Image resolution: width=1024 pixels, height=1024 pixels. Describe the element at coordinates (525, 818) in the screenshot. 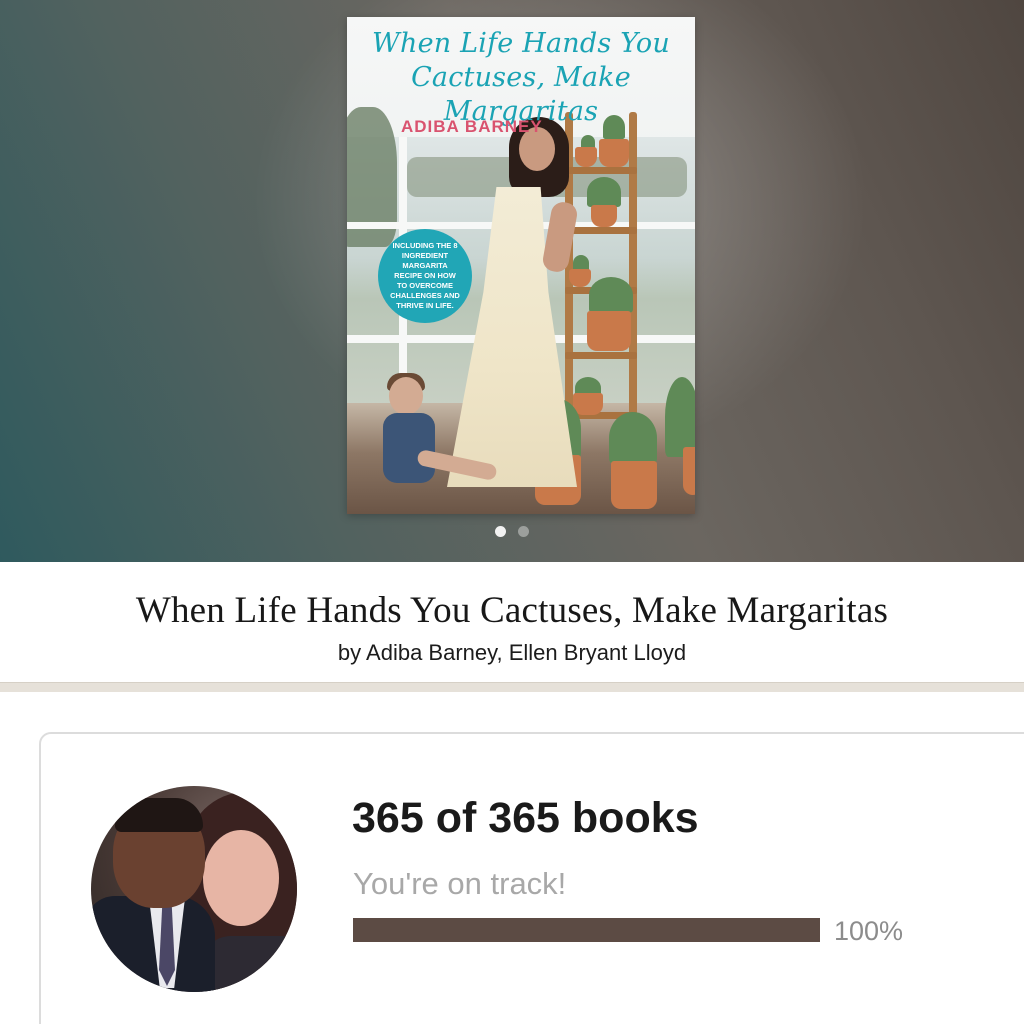

I see `challenge-count: 365 of 365 books` at that location.